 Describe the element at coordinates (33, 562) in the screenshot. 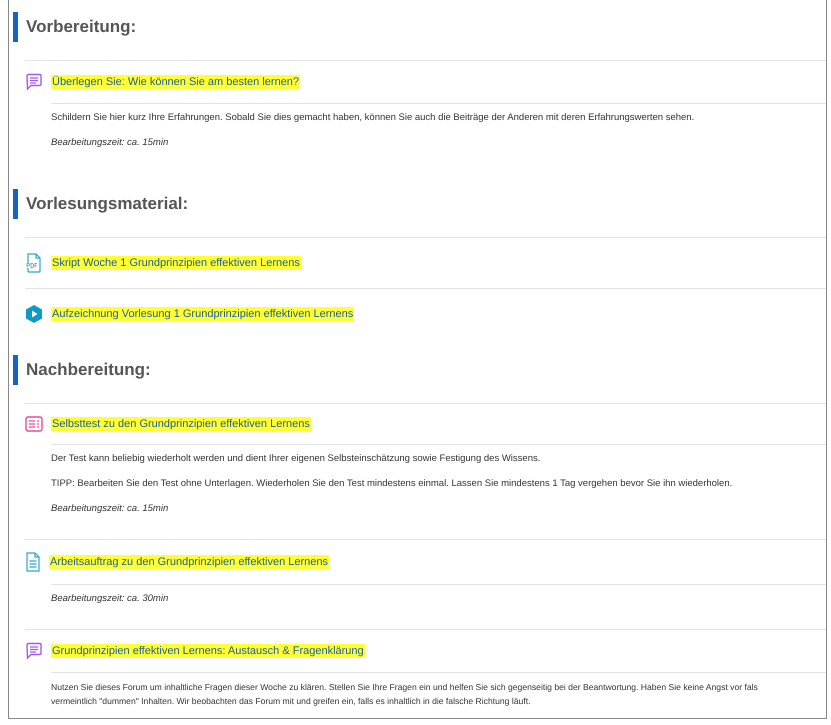

I see `document-icon` at that location.